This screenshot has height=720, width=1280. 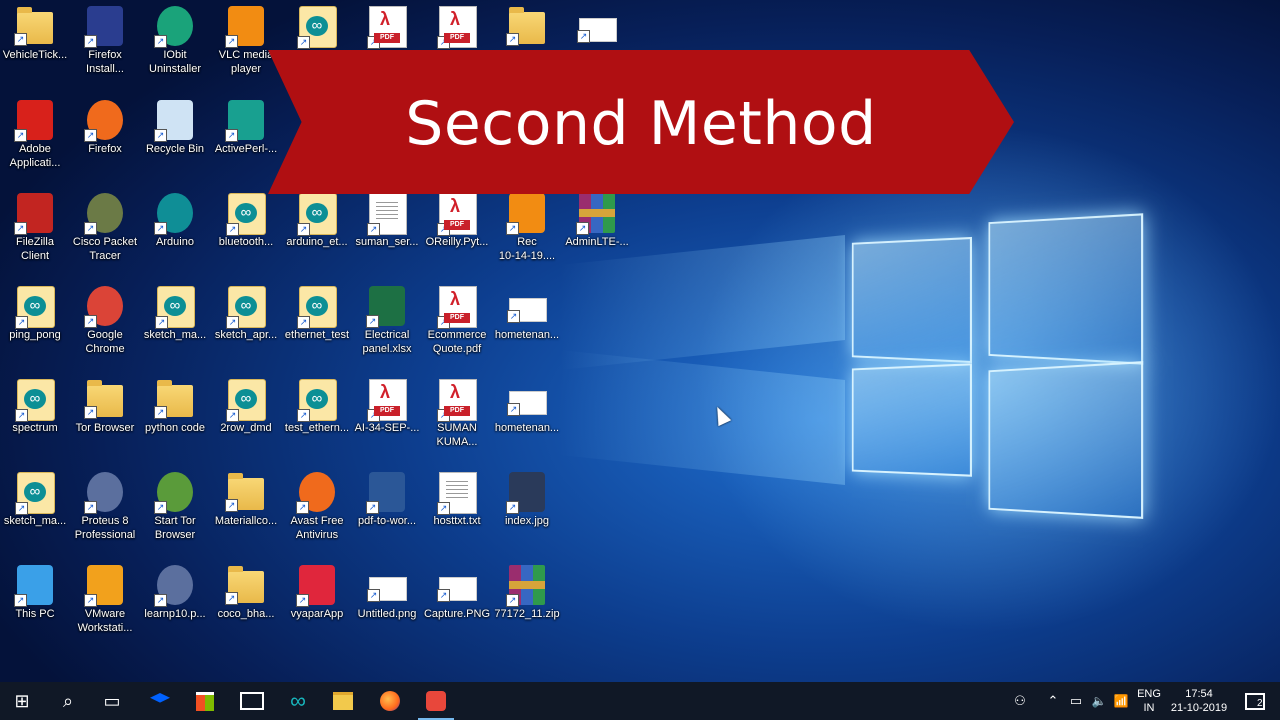 I want to click on desktop-icon: ↗ This PC, so click(x=35, y=604).